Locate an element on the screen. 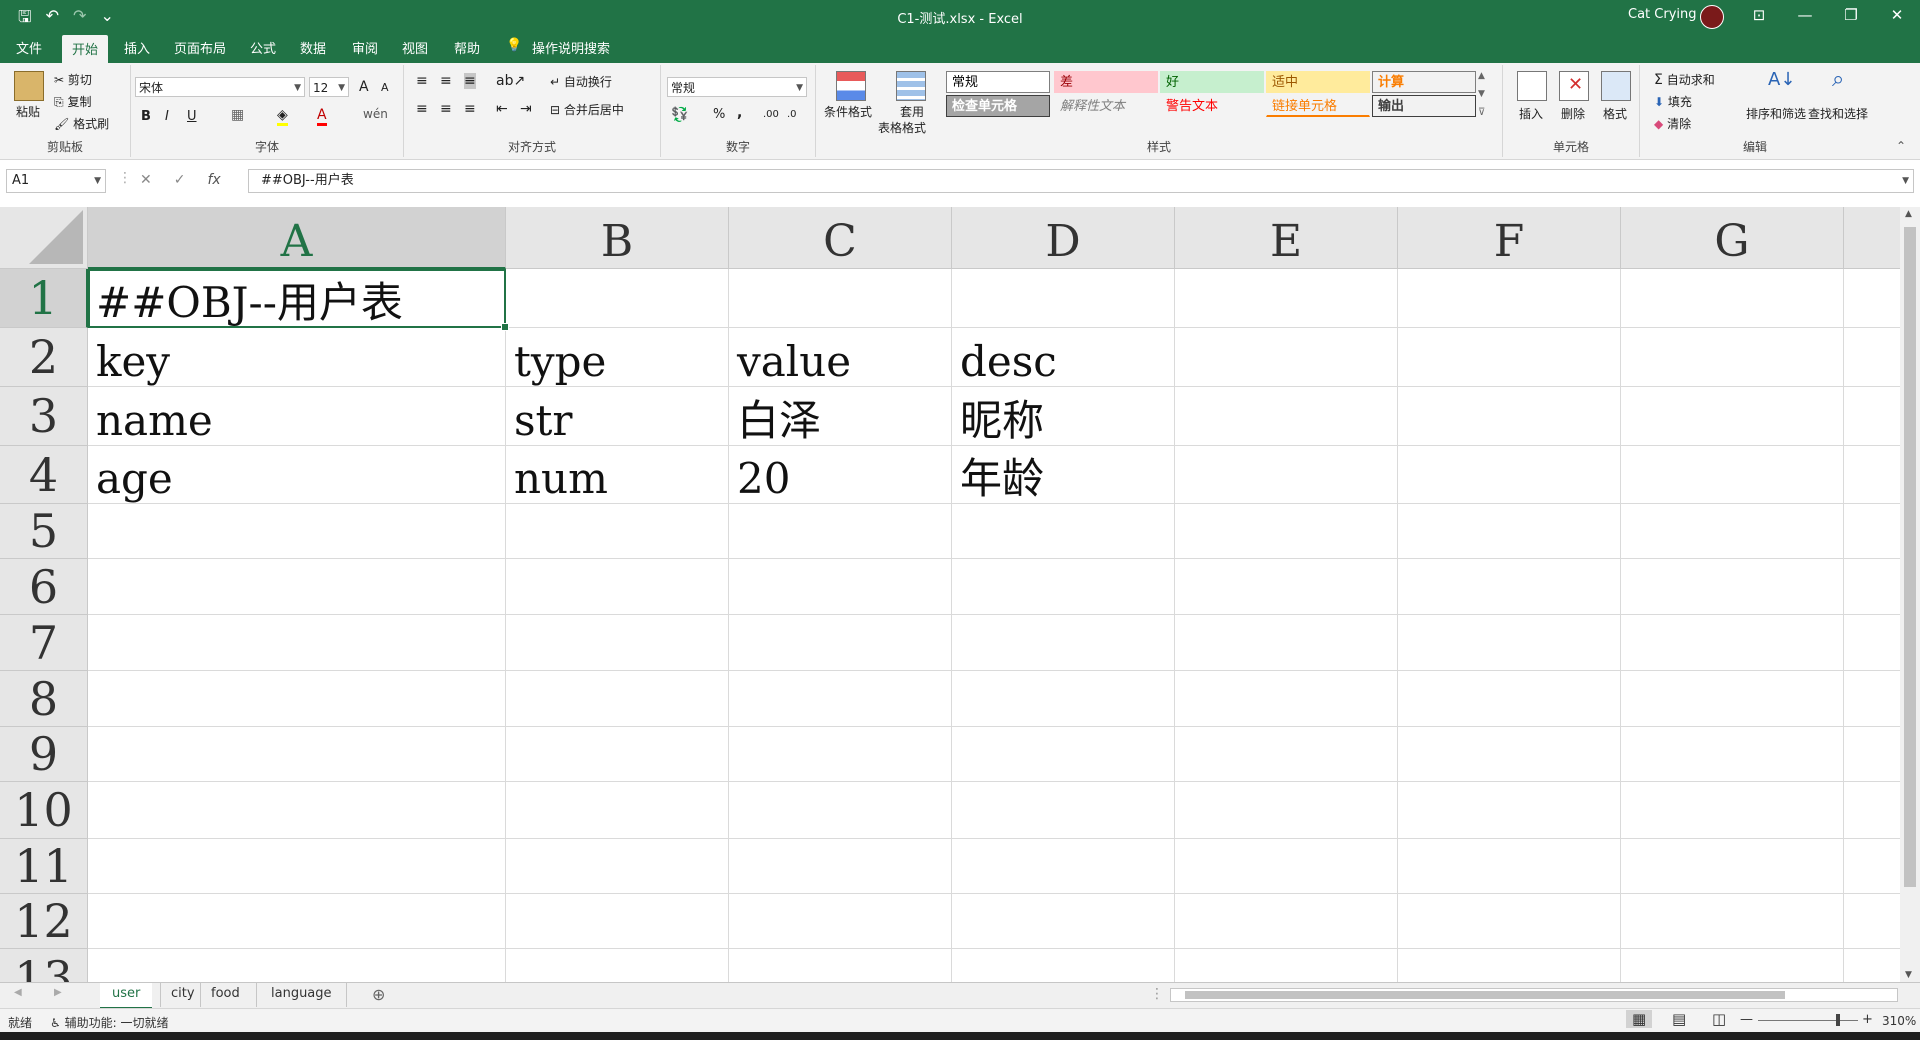  cell-c2: value is located at coordinates (840, 357).